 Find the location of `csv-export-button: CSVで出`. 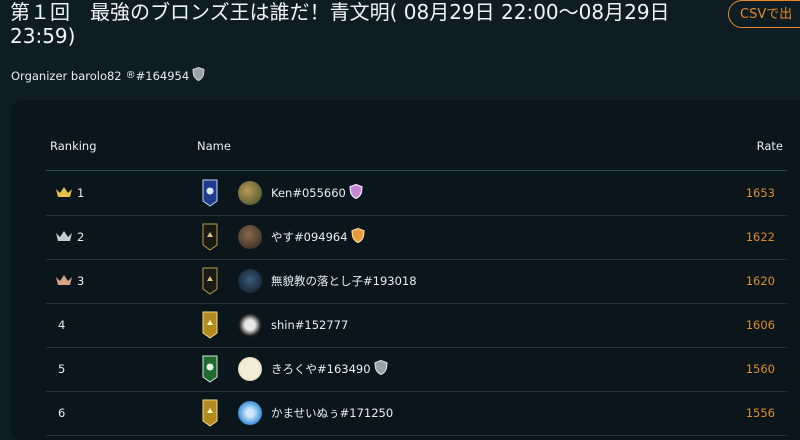

csv-export-button: CSVで出 is located at coordinates (764, 14).